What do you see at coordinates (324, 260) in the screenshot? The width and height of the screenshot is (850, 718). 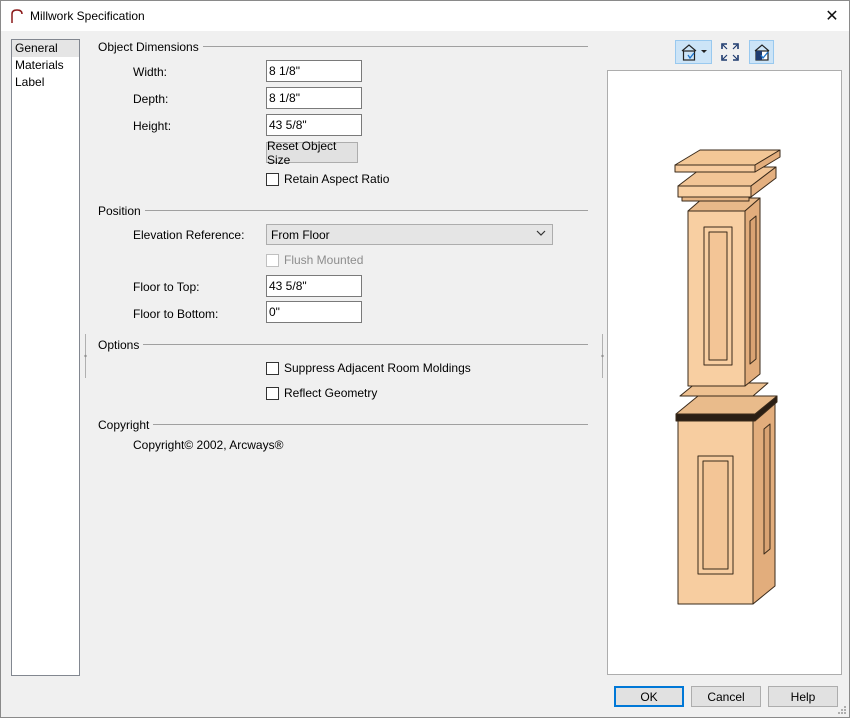 I see `flush-mounted-label: Flush Mounted` at bounding box center [324, 260].